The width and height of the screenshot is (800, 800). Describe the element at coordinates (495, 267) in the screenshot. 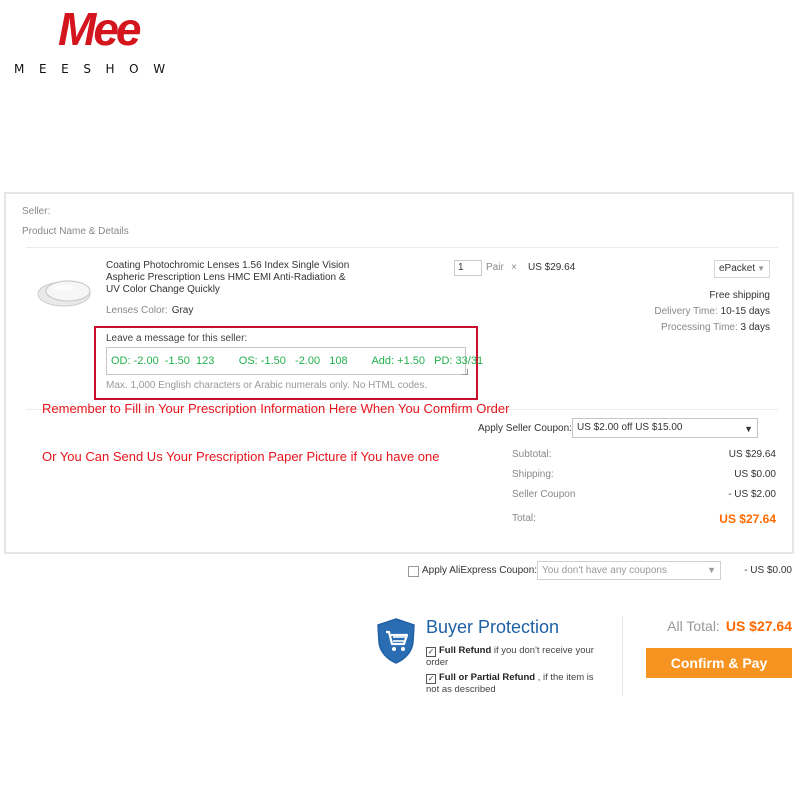

I see `quantity-unit: Pair` at that location.